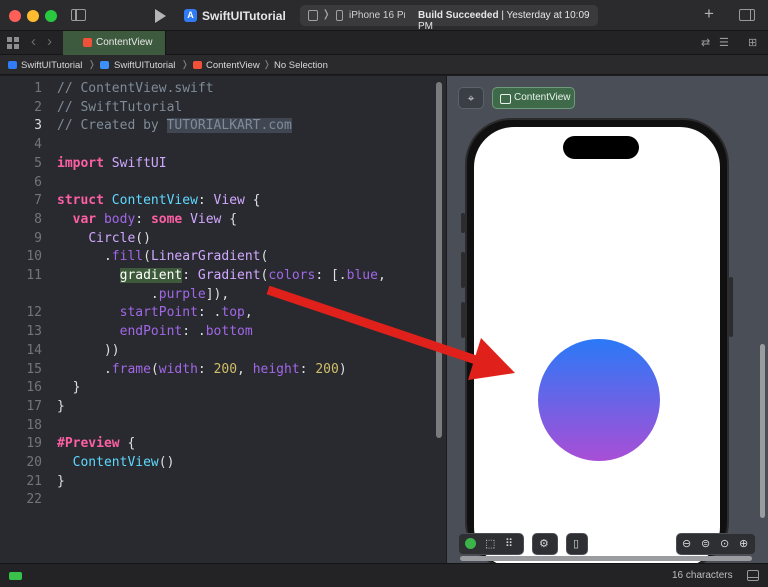 The width and height of the screenshot is (768, 587). Describe the element at coordinates (753, 575) in the screenshot. I see `debug-area-toggle-icon` at that location.